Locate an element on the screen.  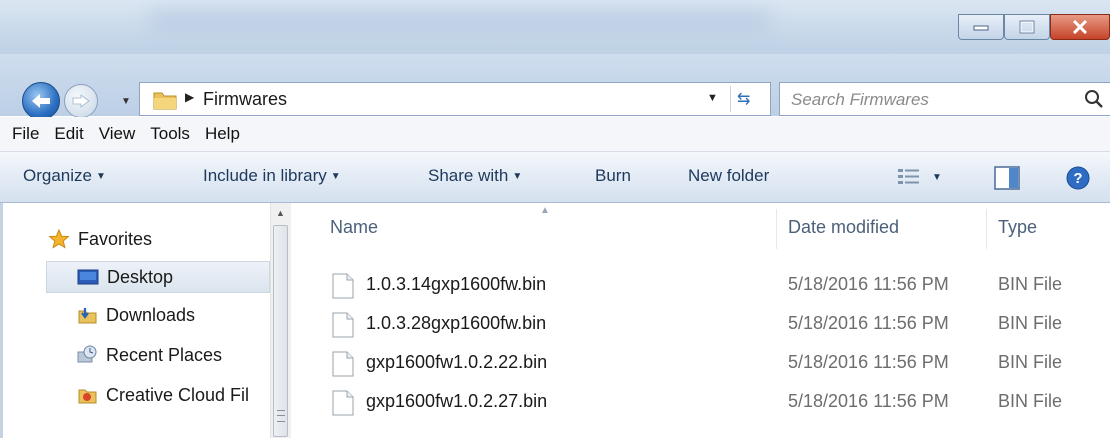
share-with-button: Share with ▼ is located at coordinates (475, 176).